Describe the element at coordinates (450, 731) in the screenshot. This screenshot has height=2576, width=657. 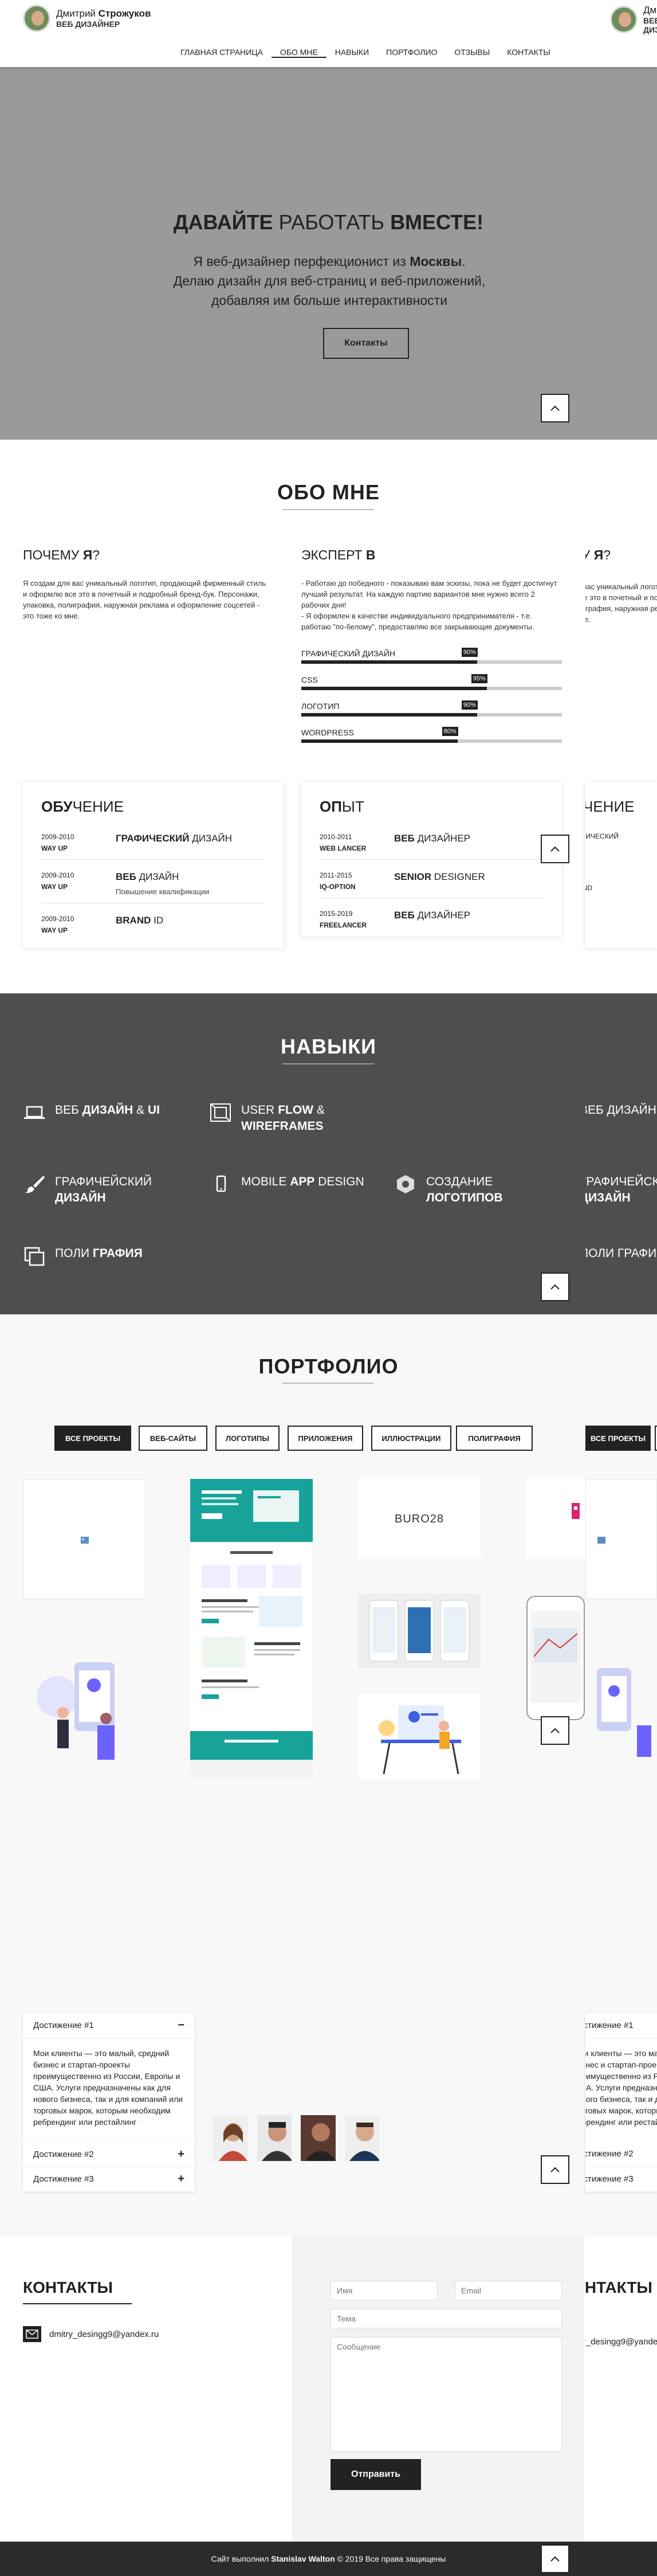
I see `skill-percent: 80%` at that location.